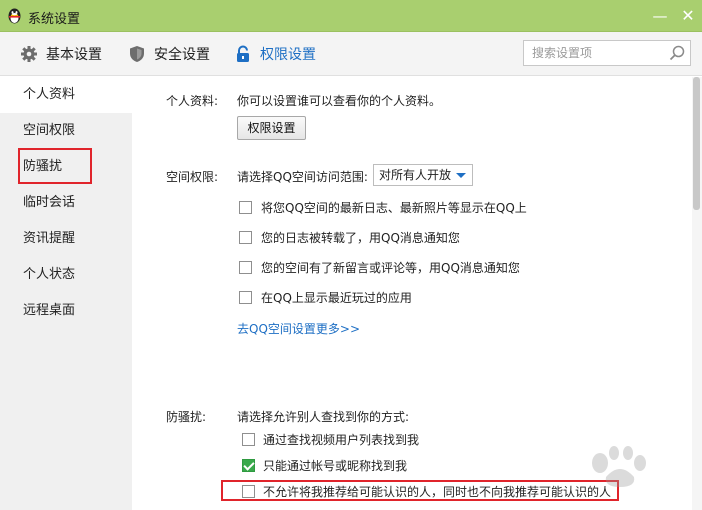  Describe the element at coordinates (248, 465) in the screenshot. I see `checkbox-find-via-account-only` at that location.